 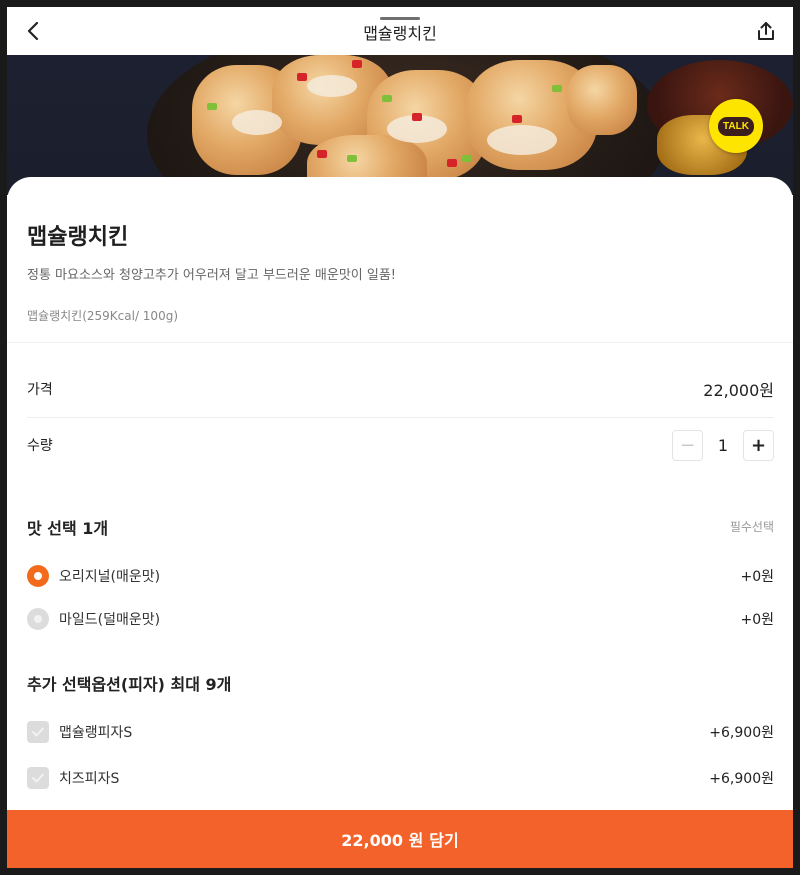 I want to click on option-label: 마일드(덜매운맛), so click(x=110, y=620).